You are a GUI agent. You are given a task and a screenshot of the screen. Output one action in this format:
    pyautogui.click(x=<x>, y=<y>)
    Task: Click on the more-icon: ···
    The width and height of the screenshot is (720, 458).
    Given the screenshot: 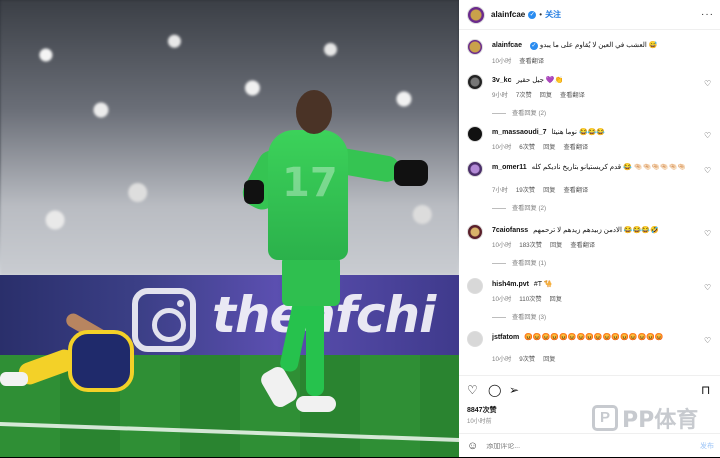 What is the action you would take?
    pyautogui.click(x=707, y=14)
    